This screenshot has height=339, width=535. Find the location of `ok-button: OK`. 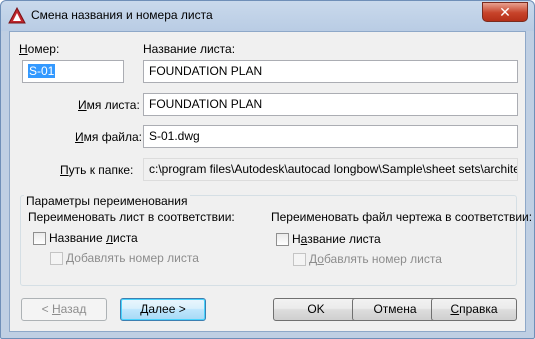

ok-button: OK is located at coordinates (316, 309).